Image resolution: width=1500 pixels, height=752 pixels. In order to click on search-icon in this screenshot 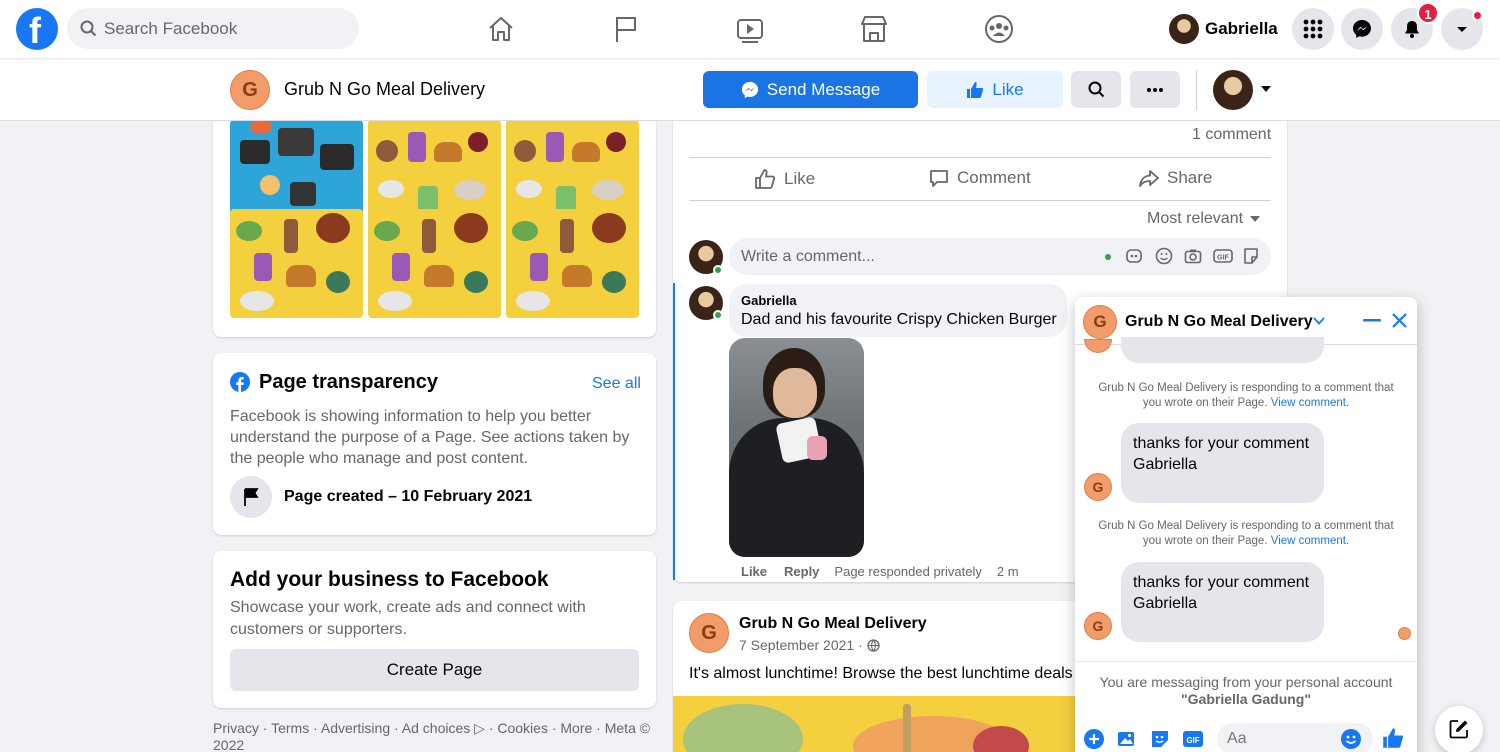, I will do `click(1096, 89)`.